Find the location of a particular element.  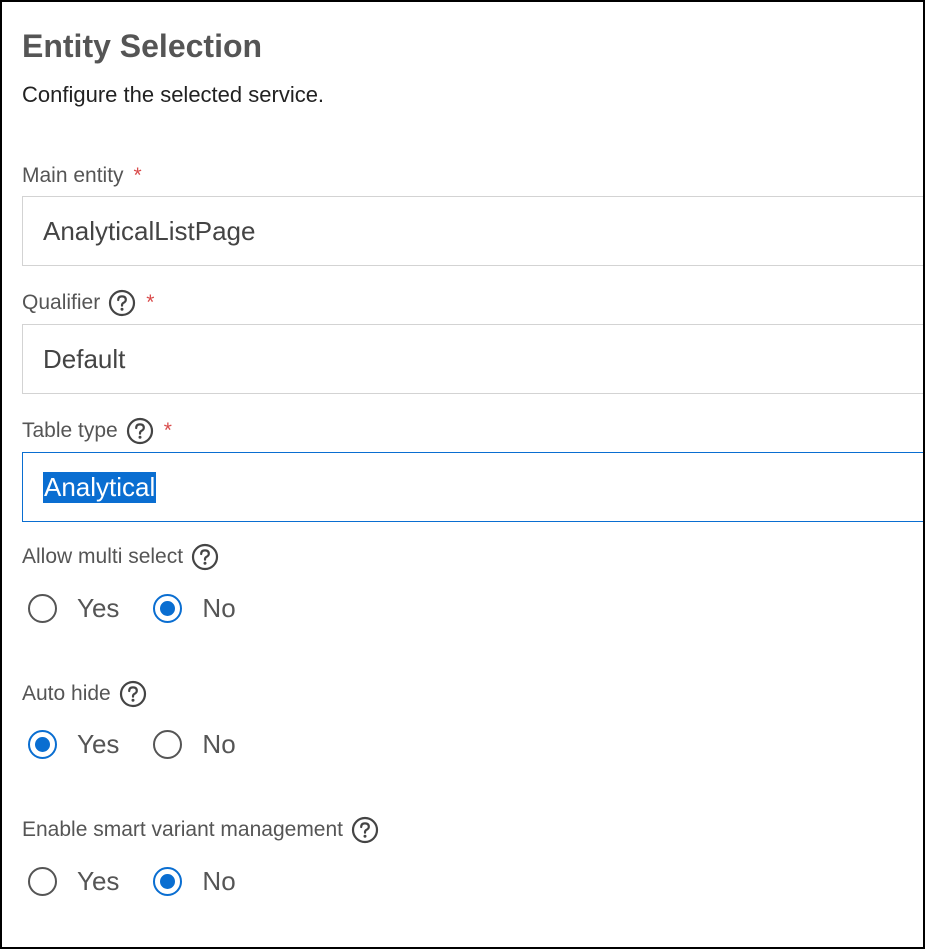

main-entity-value: AnalyticalListPage is located at coordinates (149, 230).